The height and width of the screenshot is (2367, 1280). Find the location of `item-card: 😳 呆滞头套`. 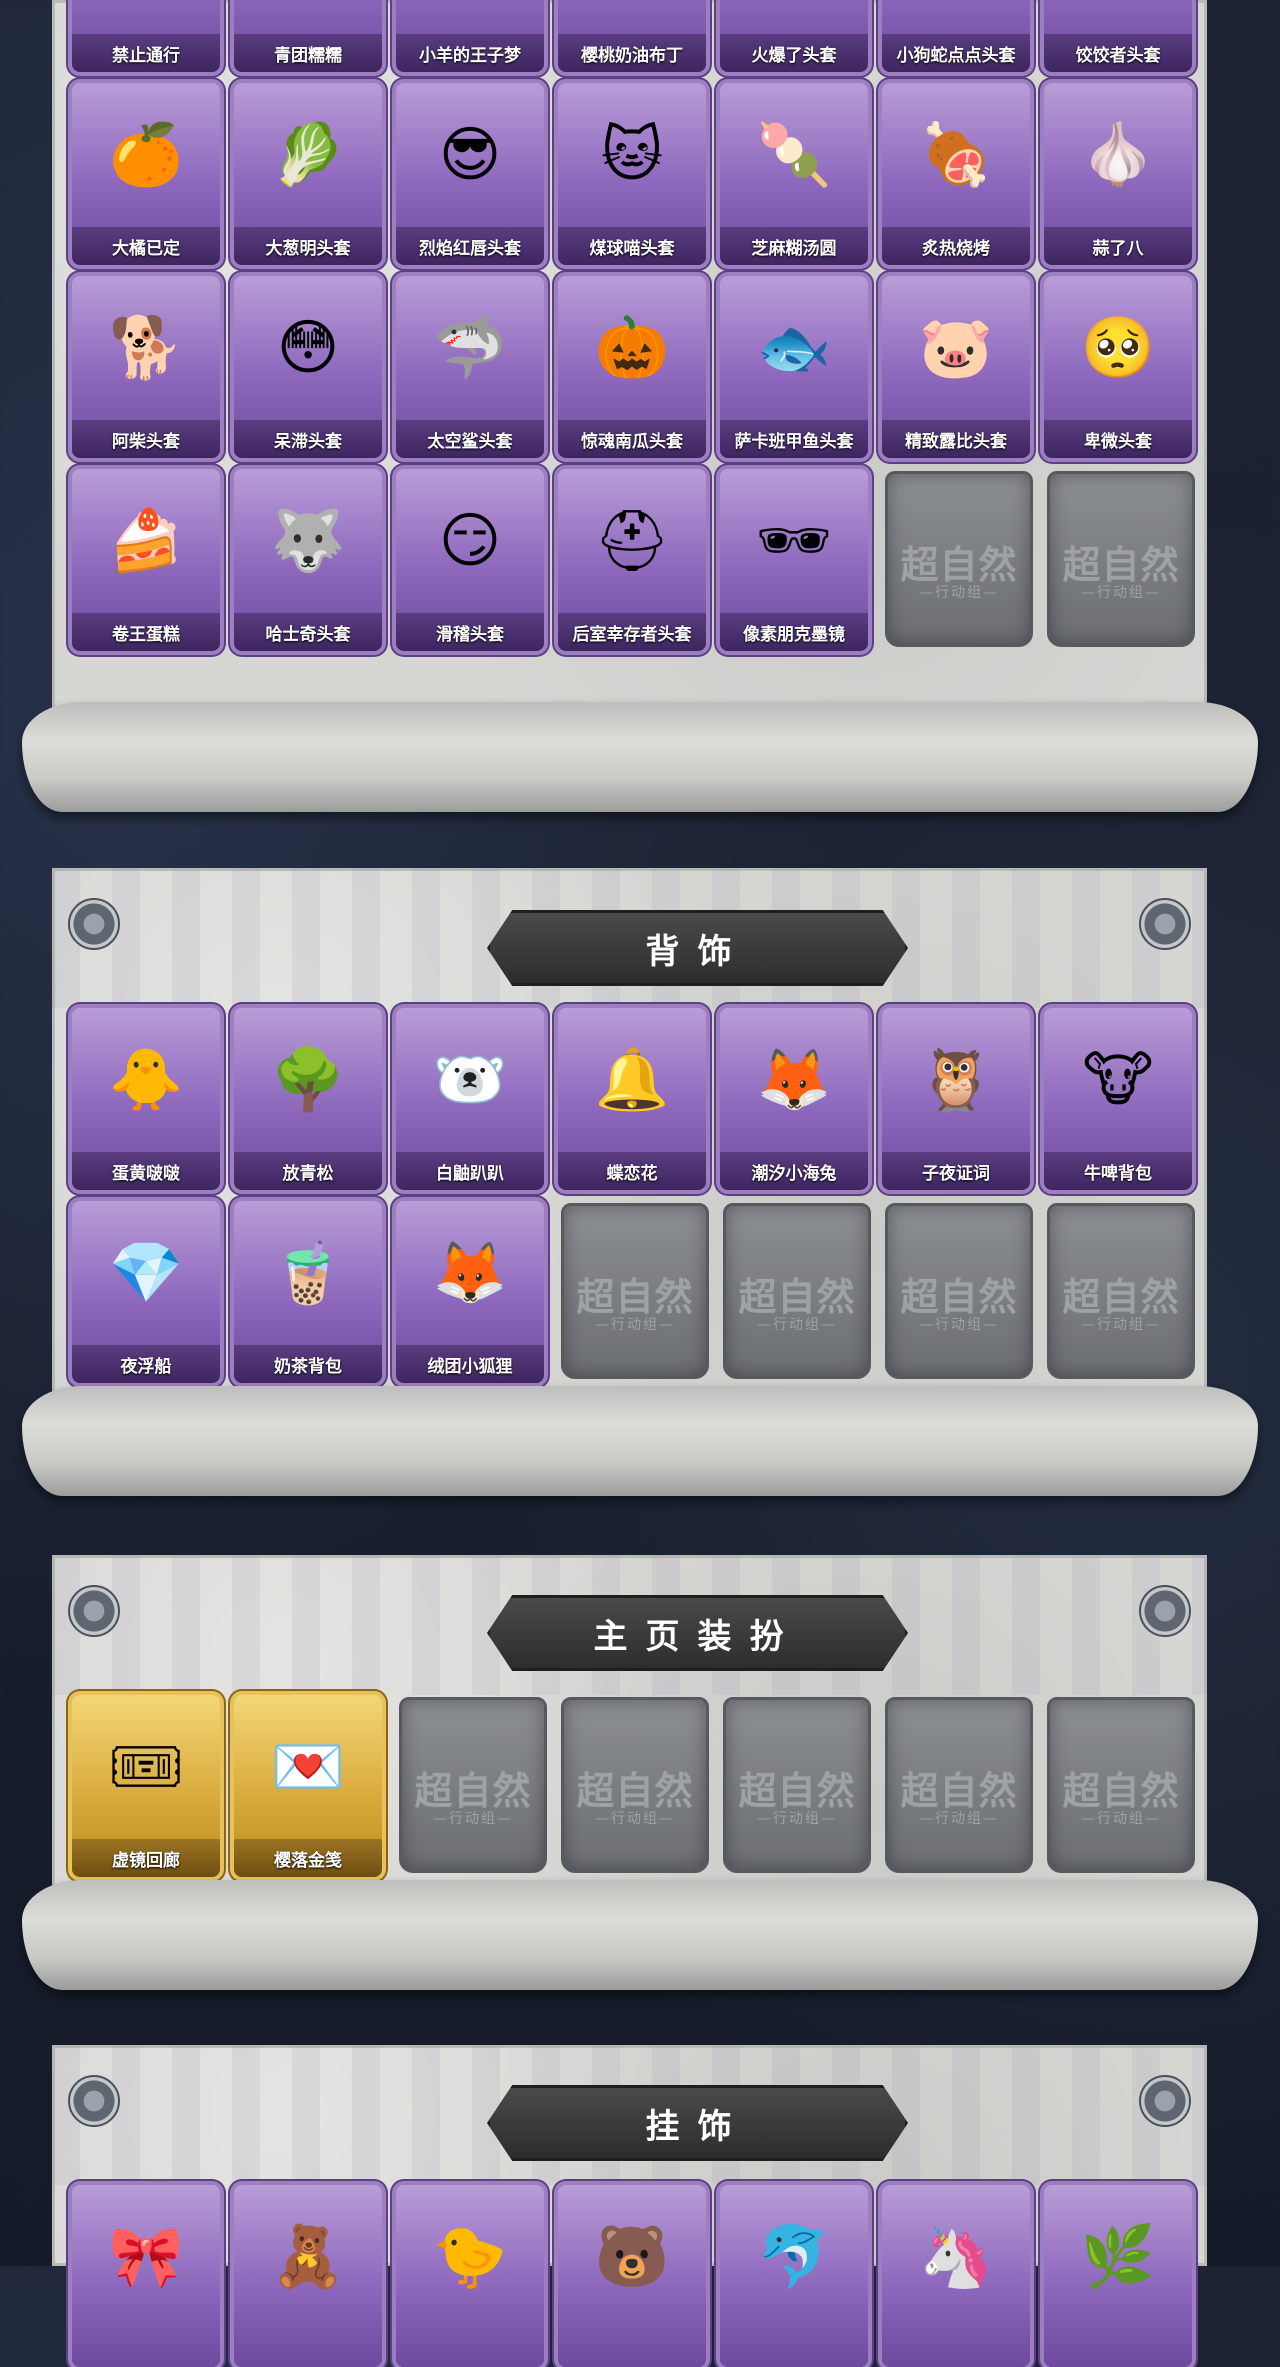

item-card: 😳 呆滞头套 is located at coordinates (308, 367).